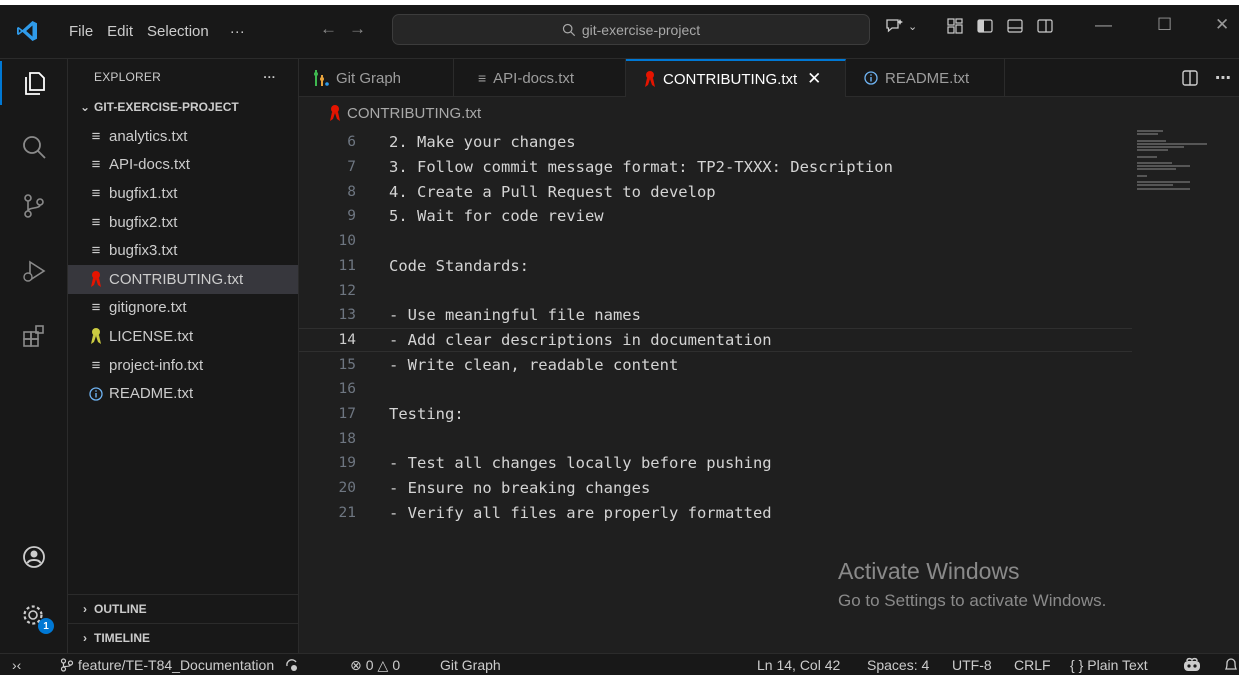 The image size is (1239, 675). What do you see at coordinates (34, 206) in the screenshot?
I see `source-control-activity` at bounding box center [34, 206].